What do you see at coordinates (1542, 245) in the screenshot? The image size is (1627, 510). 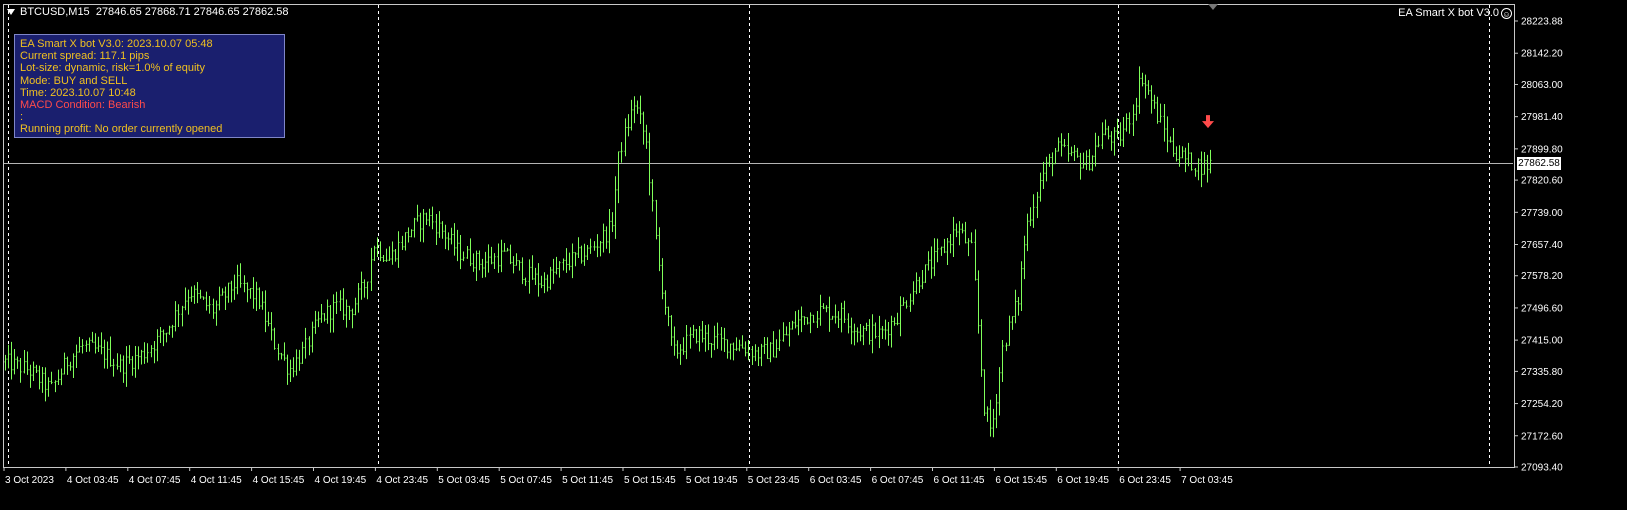 I see `y-tick-label: 27657.40` at bounding box center [1542, 245].